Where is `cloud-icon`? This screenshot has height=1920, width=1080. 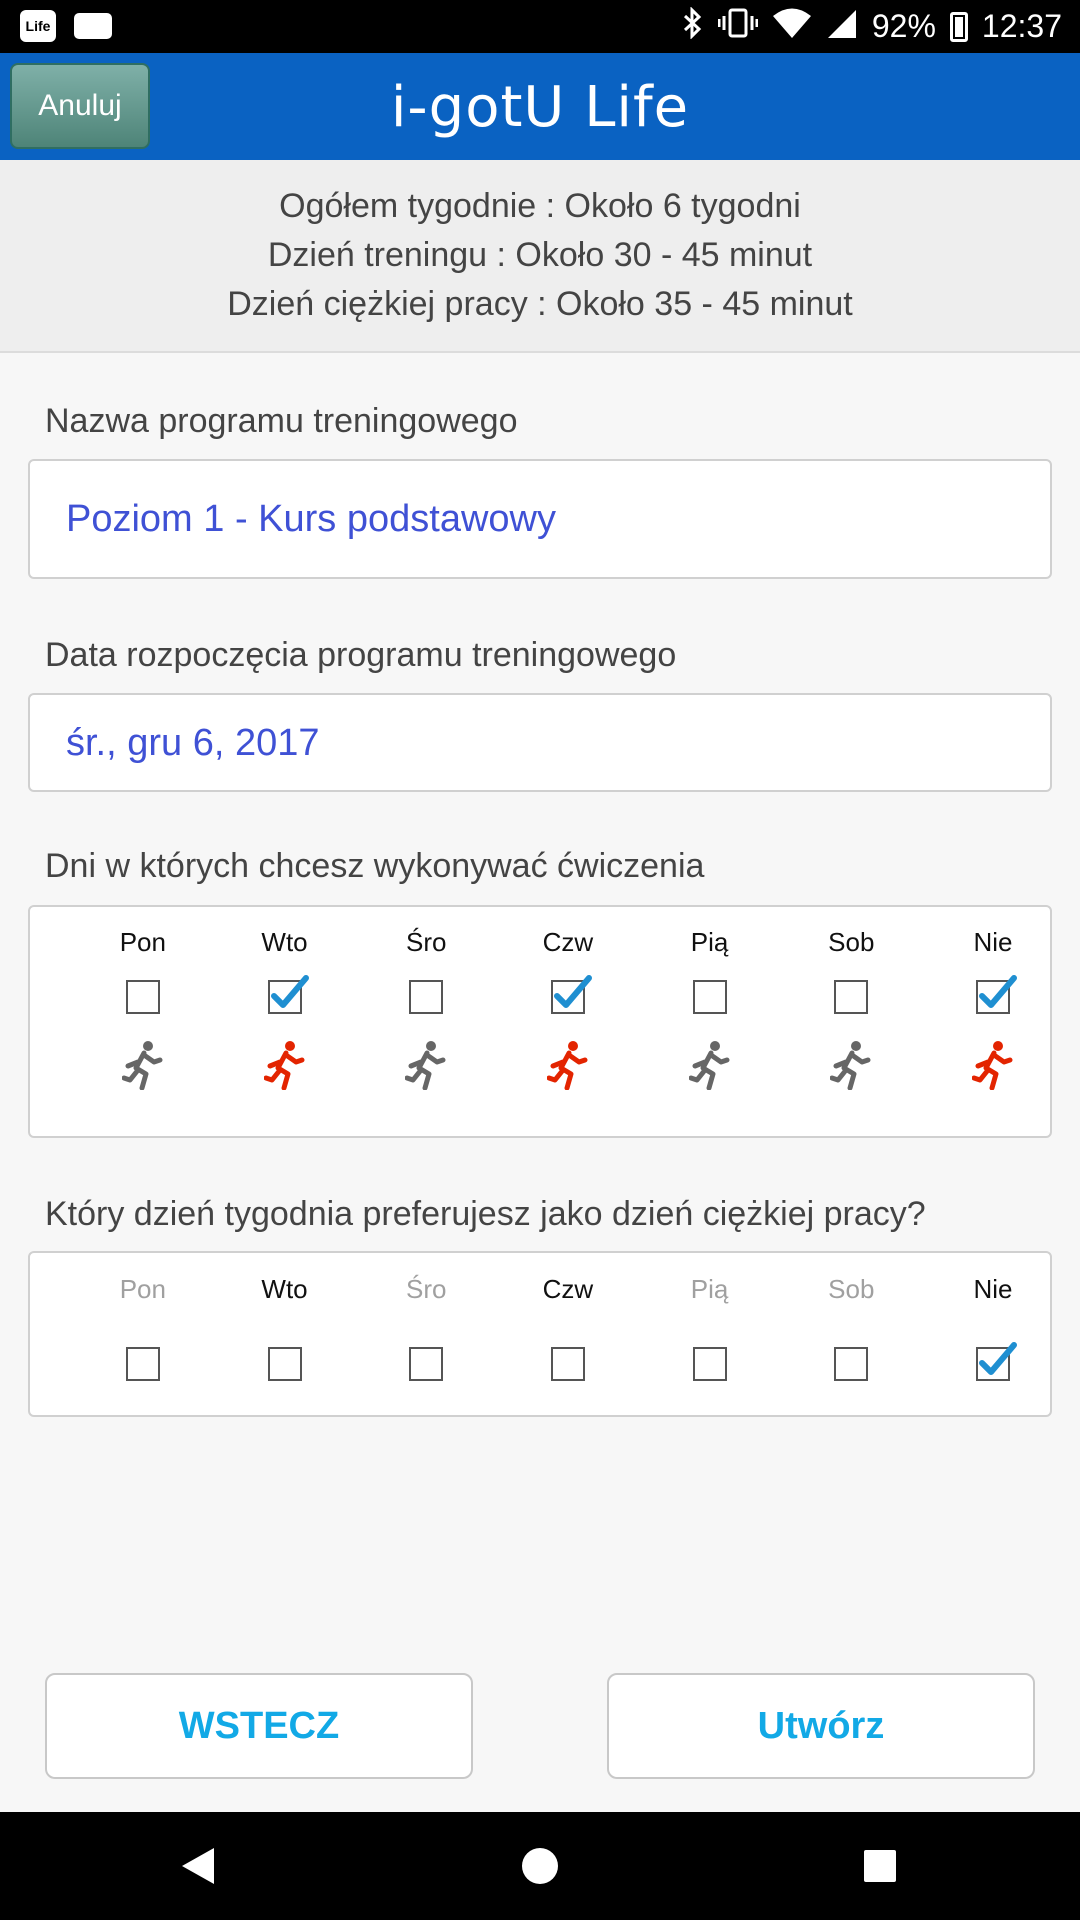
cloud-icon is located at coordinates (93, 26).